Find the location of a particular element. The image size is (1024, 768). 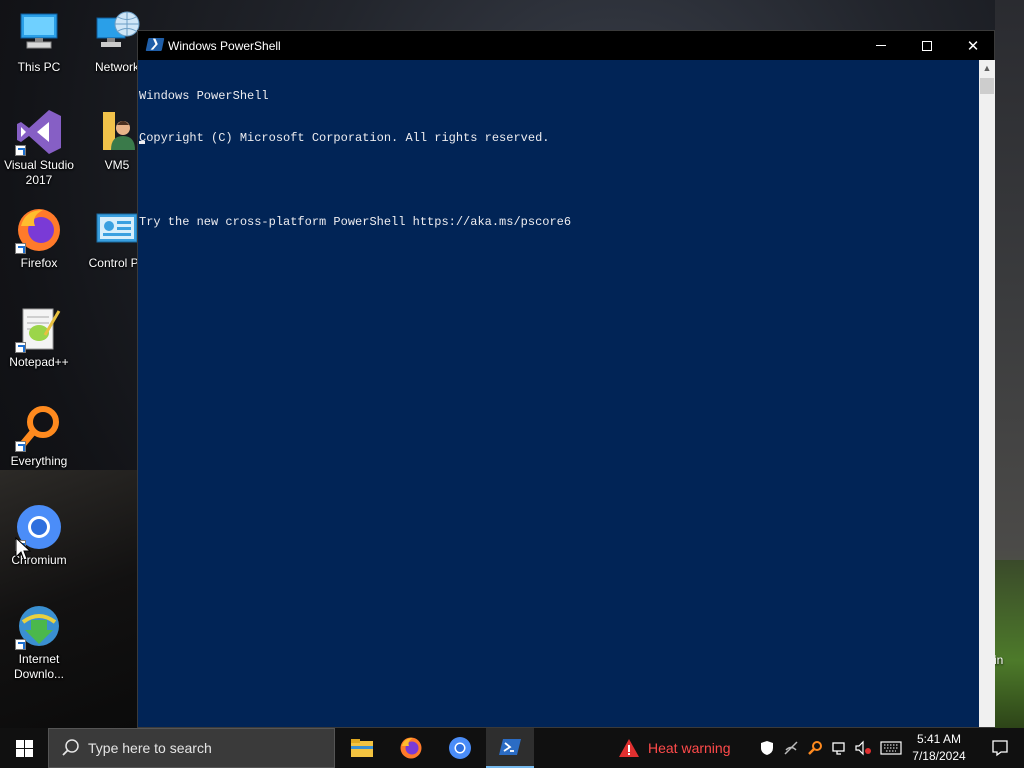

minimize-button is located at coordinates (881, 45).